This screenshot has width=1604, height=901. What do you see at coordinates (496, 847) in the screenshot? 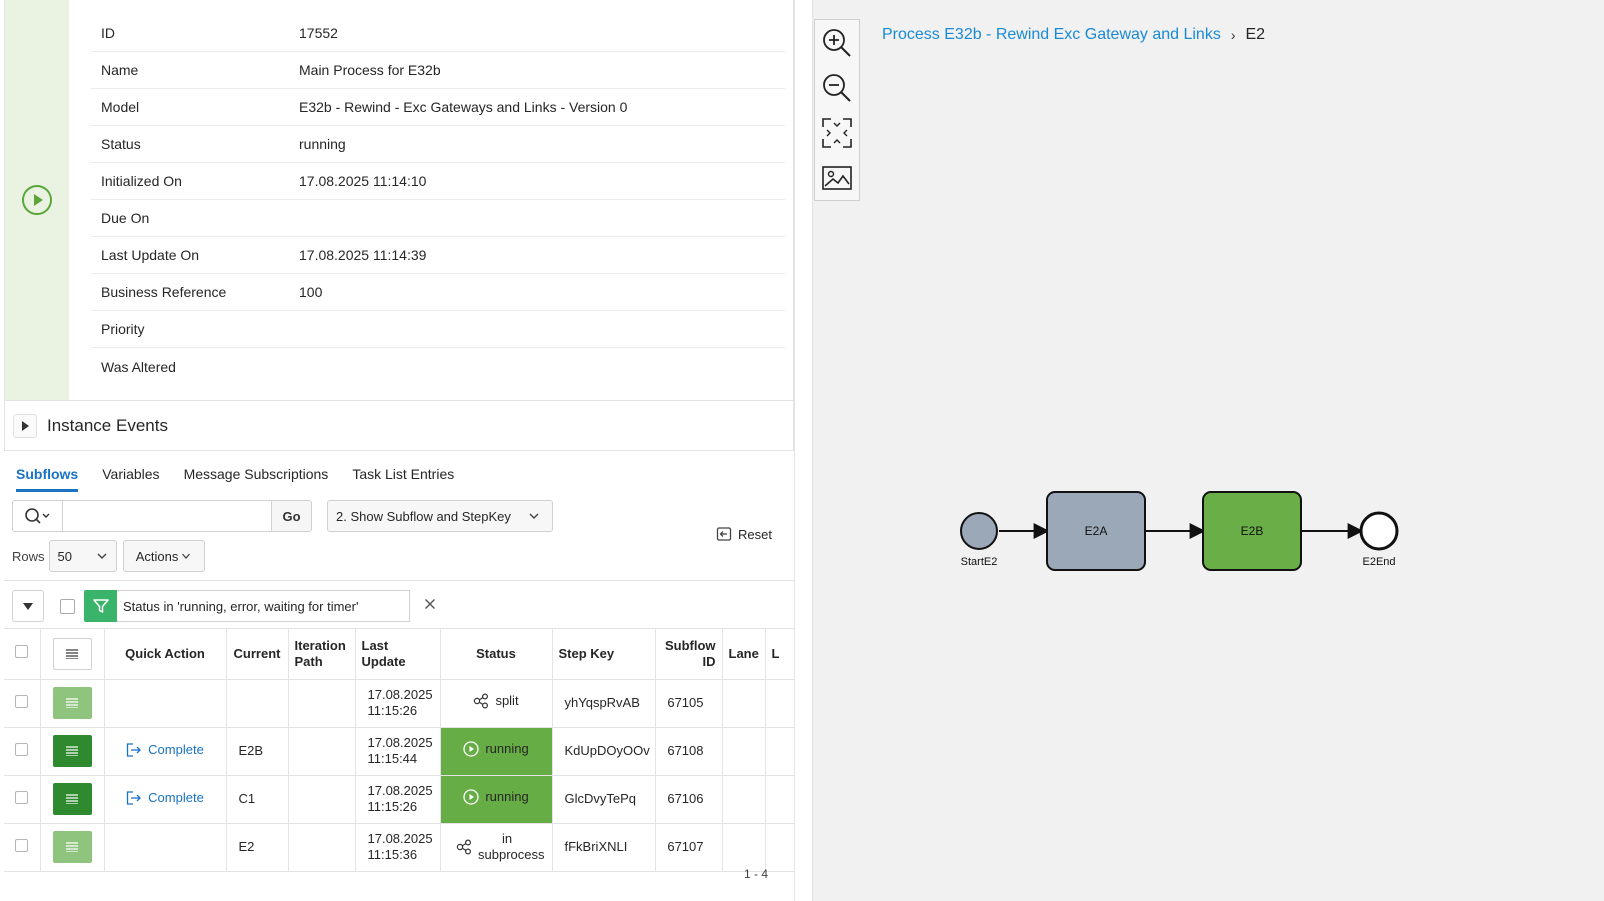
I see `status-badge: in subprocess` at bounding box center [496, 847].